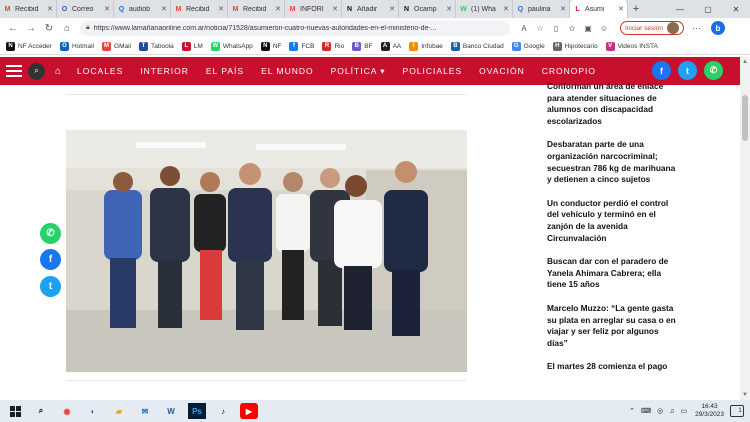 The image size is (750, 422). What do you see at coordinates (745, 228) in the screenshot?
I see `page-scrollbar: ▲ ▼` at bounding box center [745, 228].